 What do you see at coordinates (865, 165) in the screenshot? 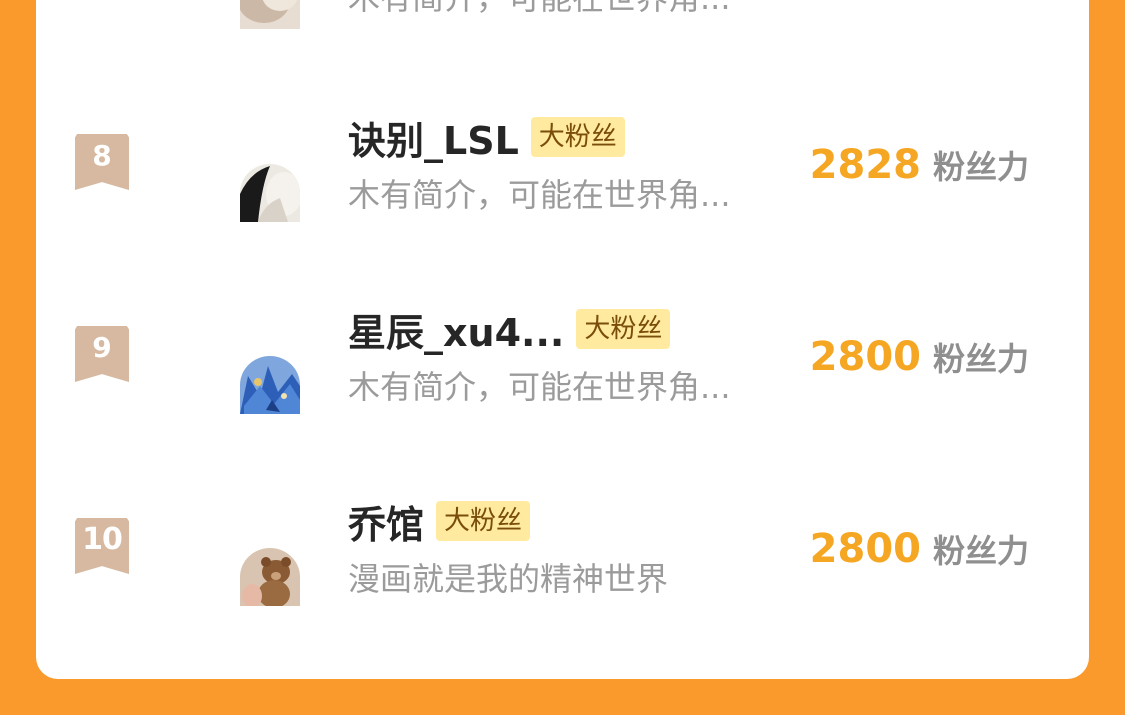
I see `fan-power-value: 2828` at bounding box center [865, 165].